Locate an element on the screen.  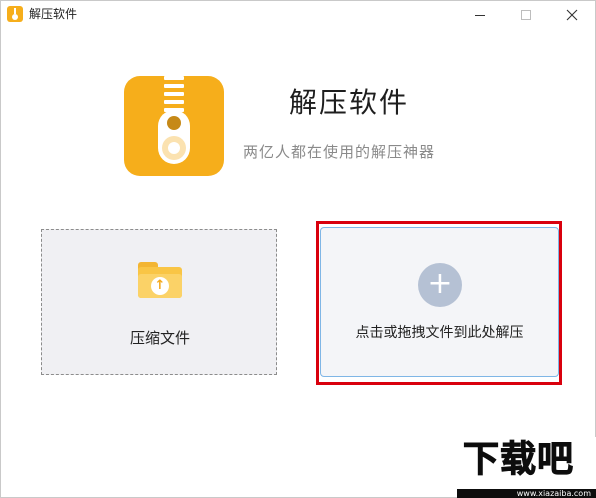
compress-files-label: 压缩文件 is located at coordinates (159, 338).